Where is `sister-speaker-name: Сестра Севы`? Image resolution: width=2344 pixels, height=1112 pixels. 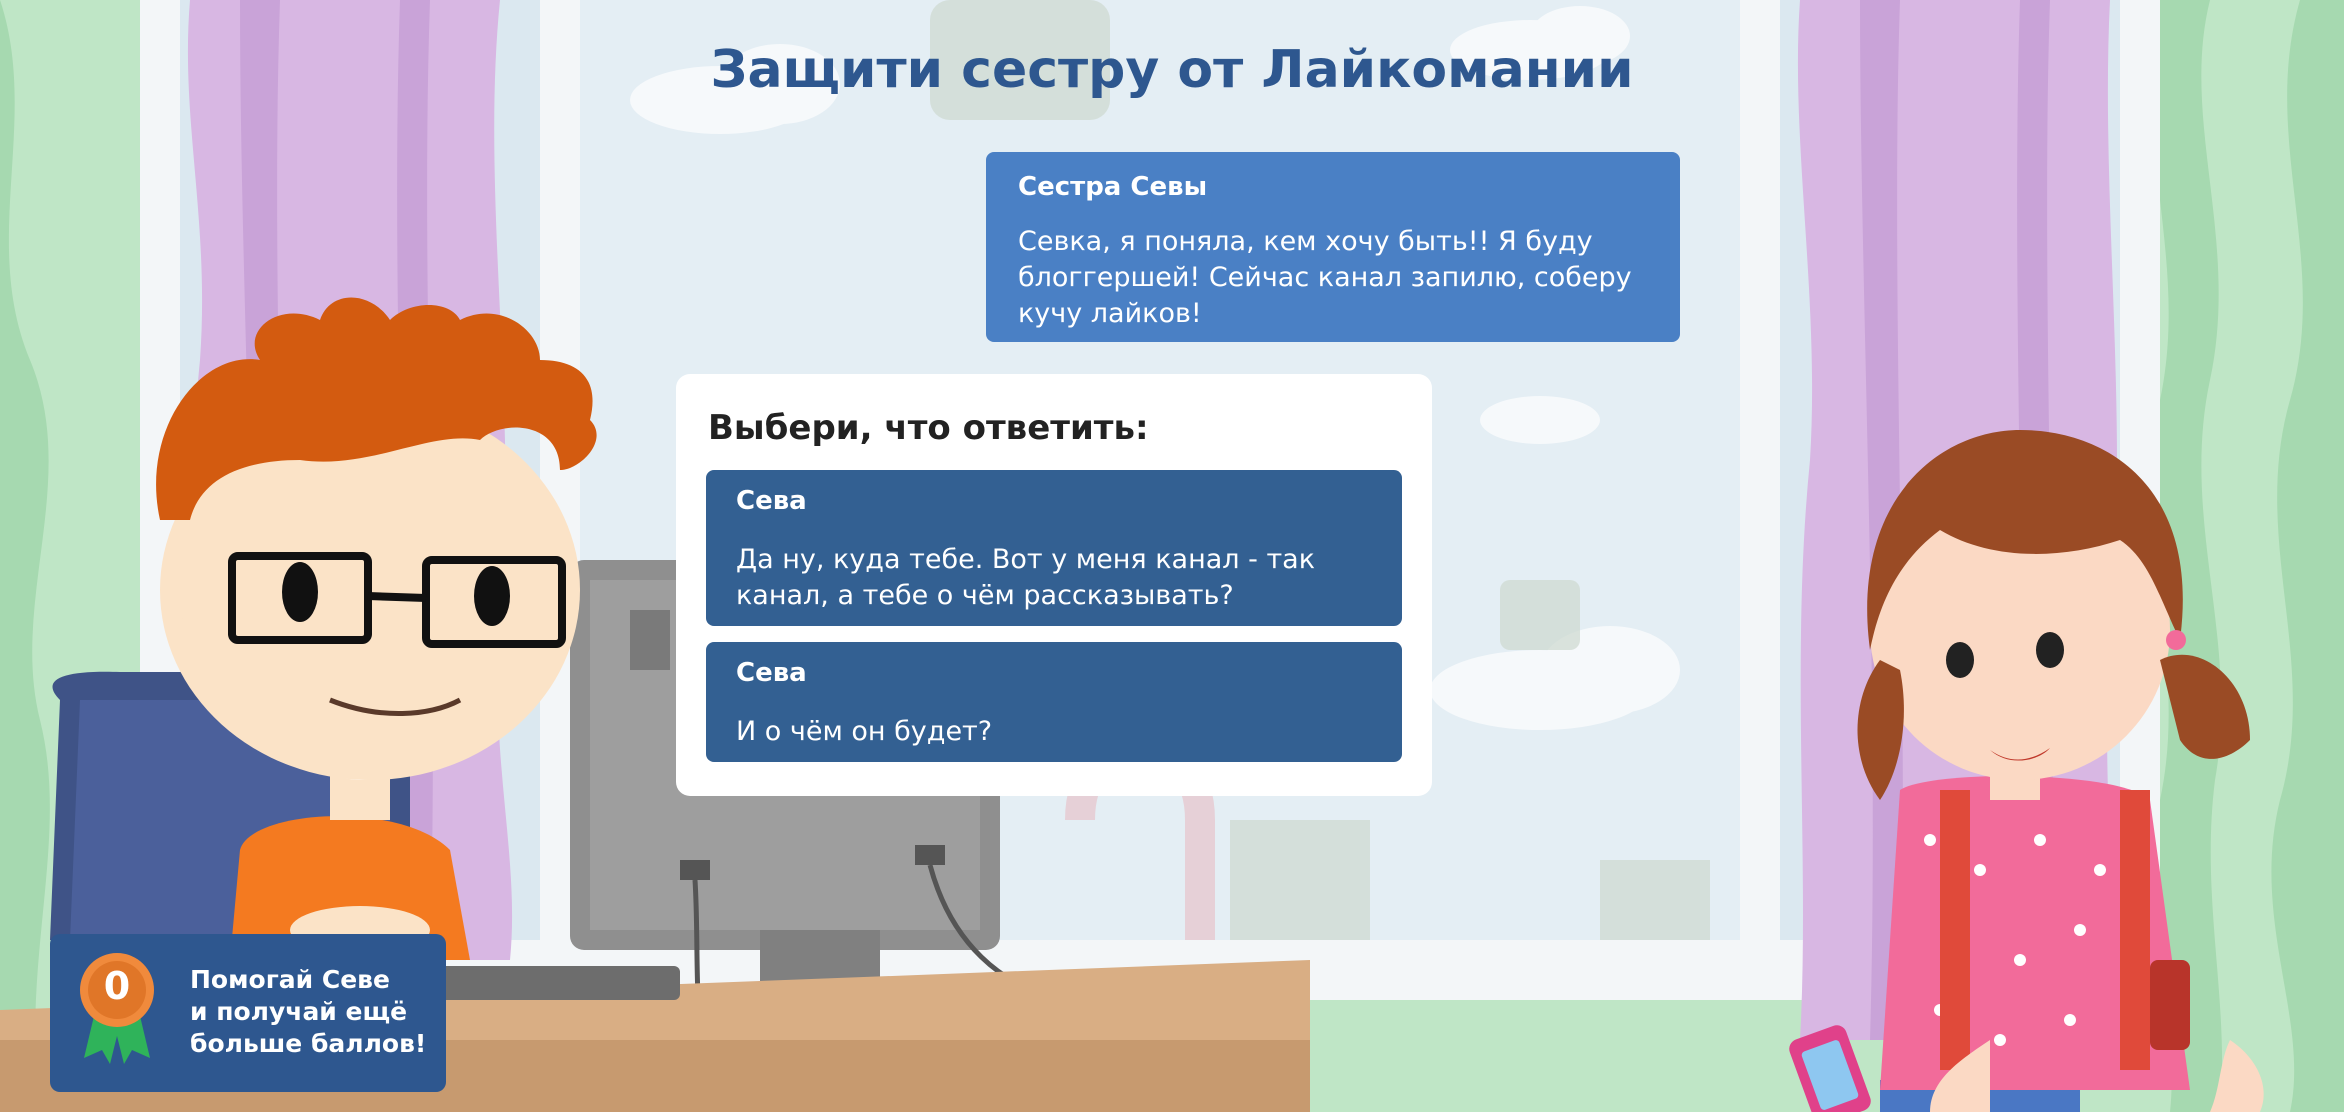
sister-speaker-name: Сестра Севы is located at coordinates (1113, 187).